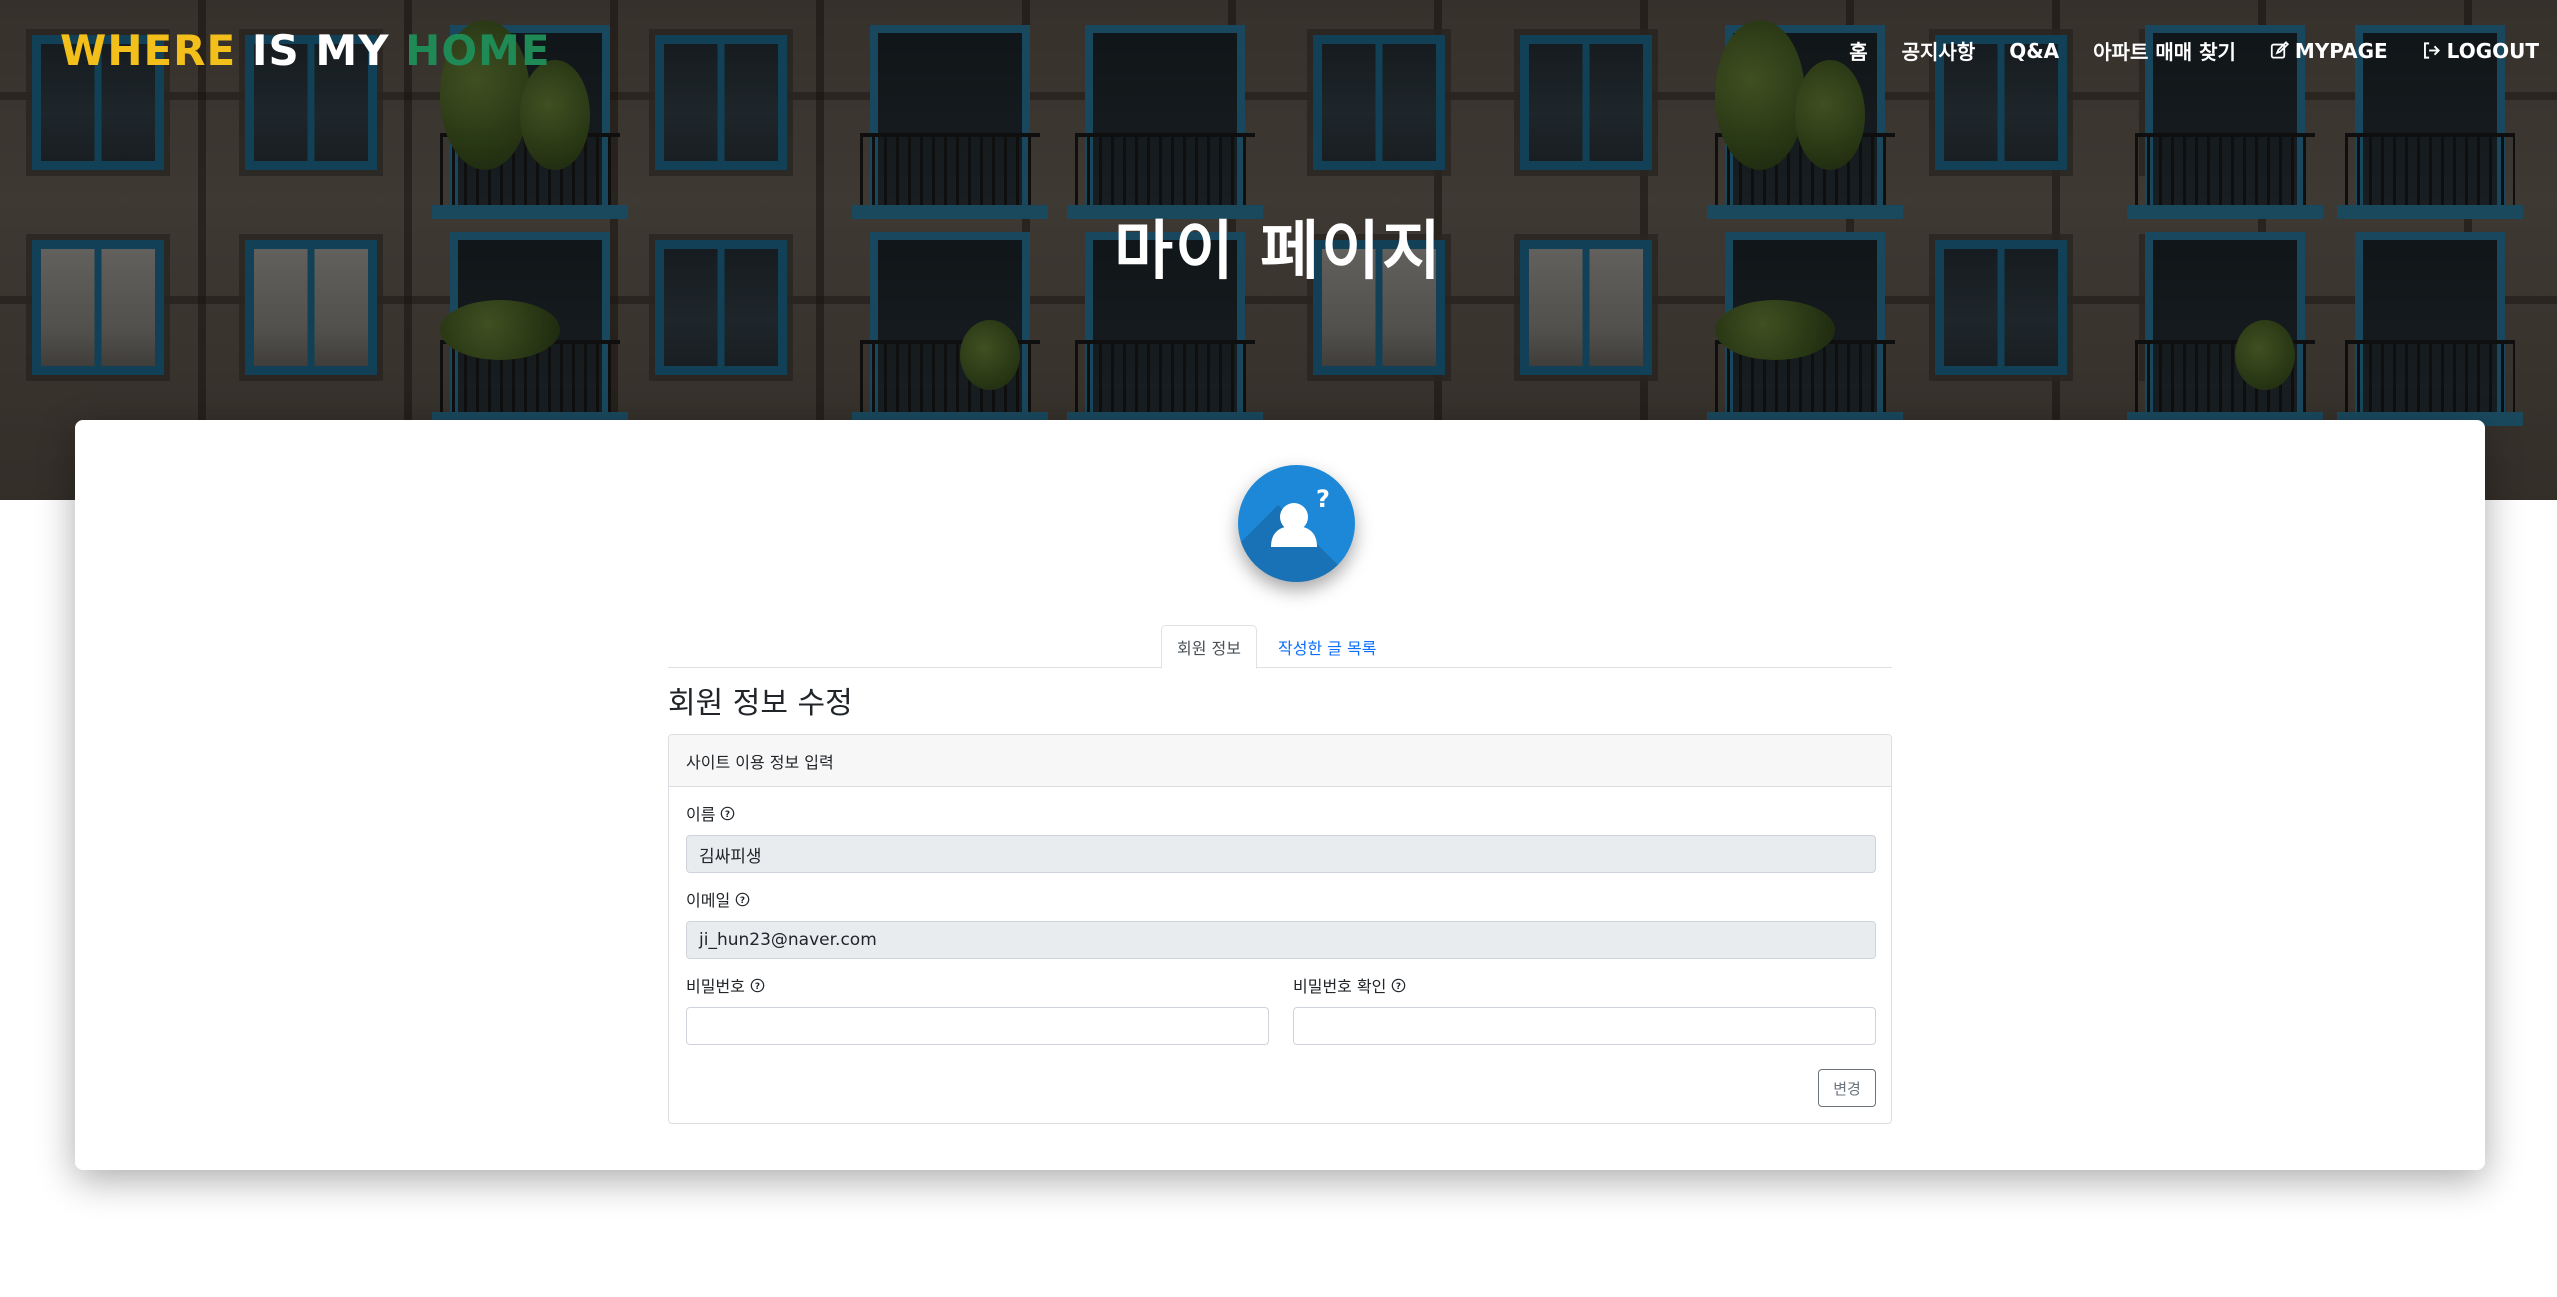 Image resolution: width=2557 pixels, height=1297 pixels. I want to click on brand-part-3: HOME, so click(478, 50).